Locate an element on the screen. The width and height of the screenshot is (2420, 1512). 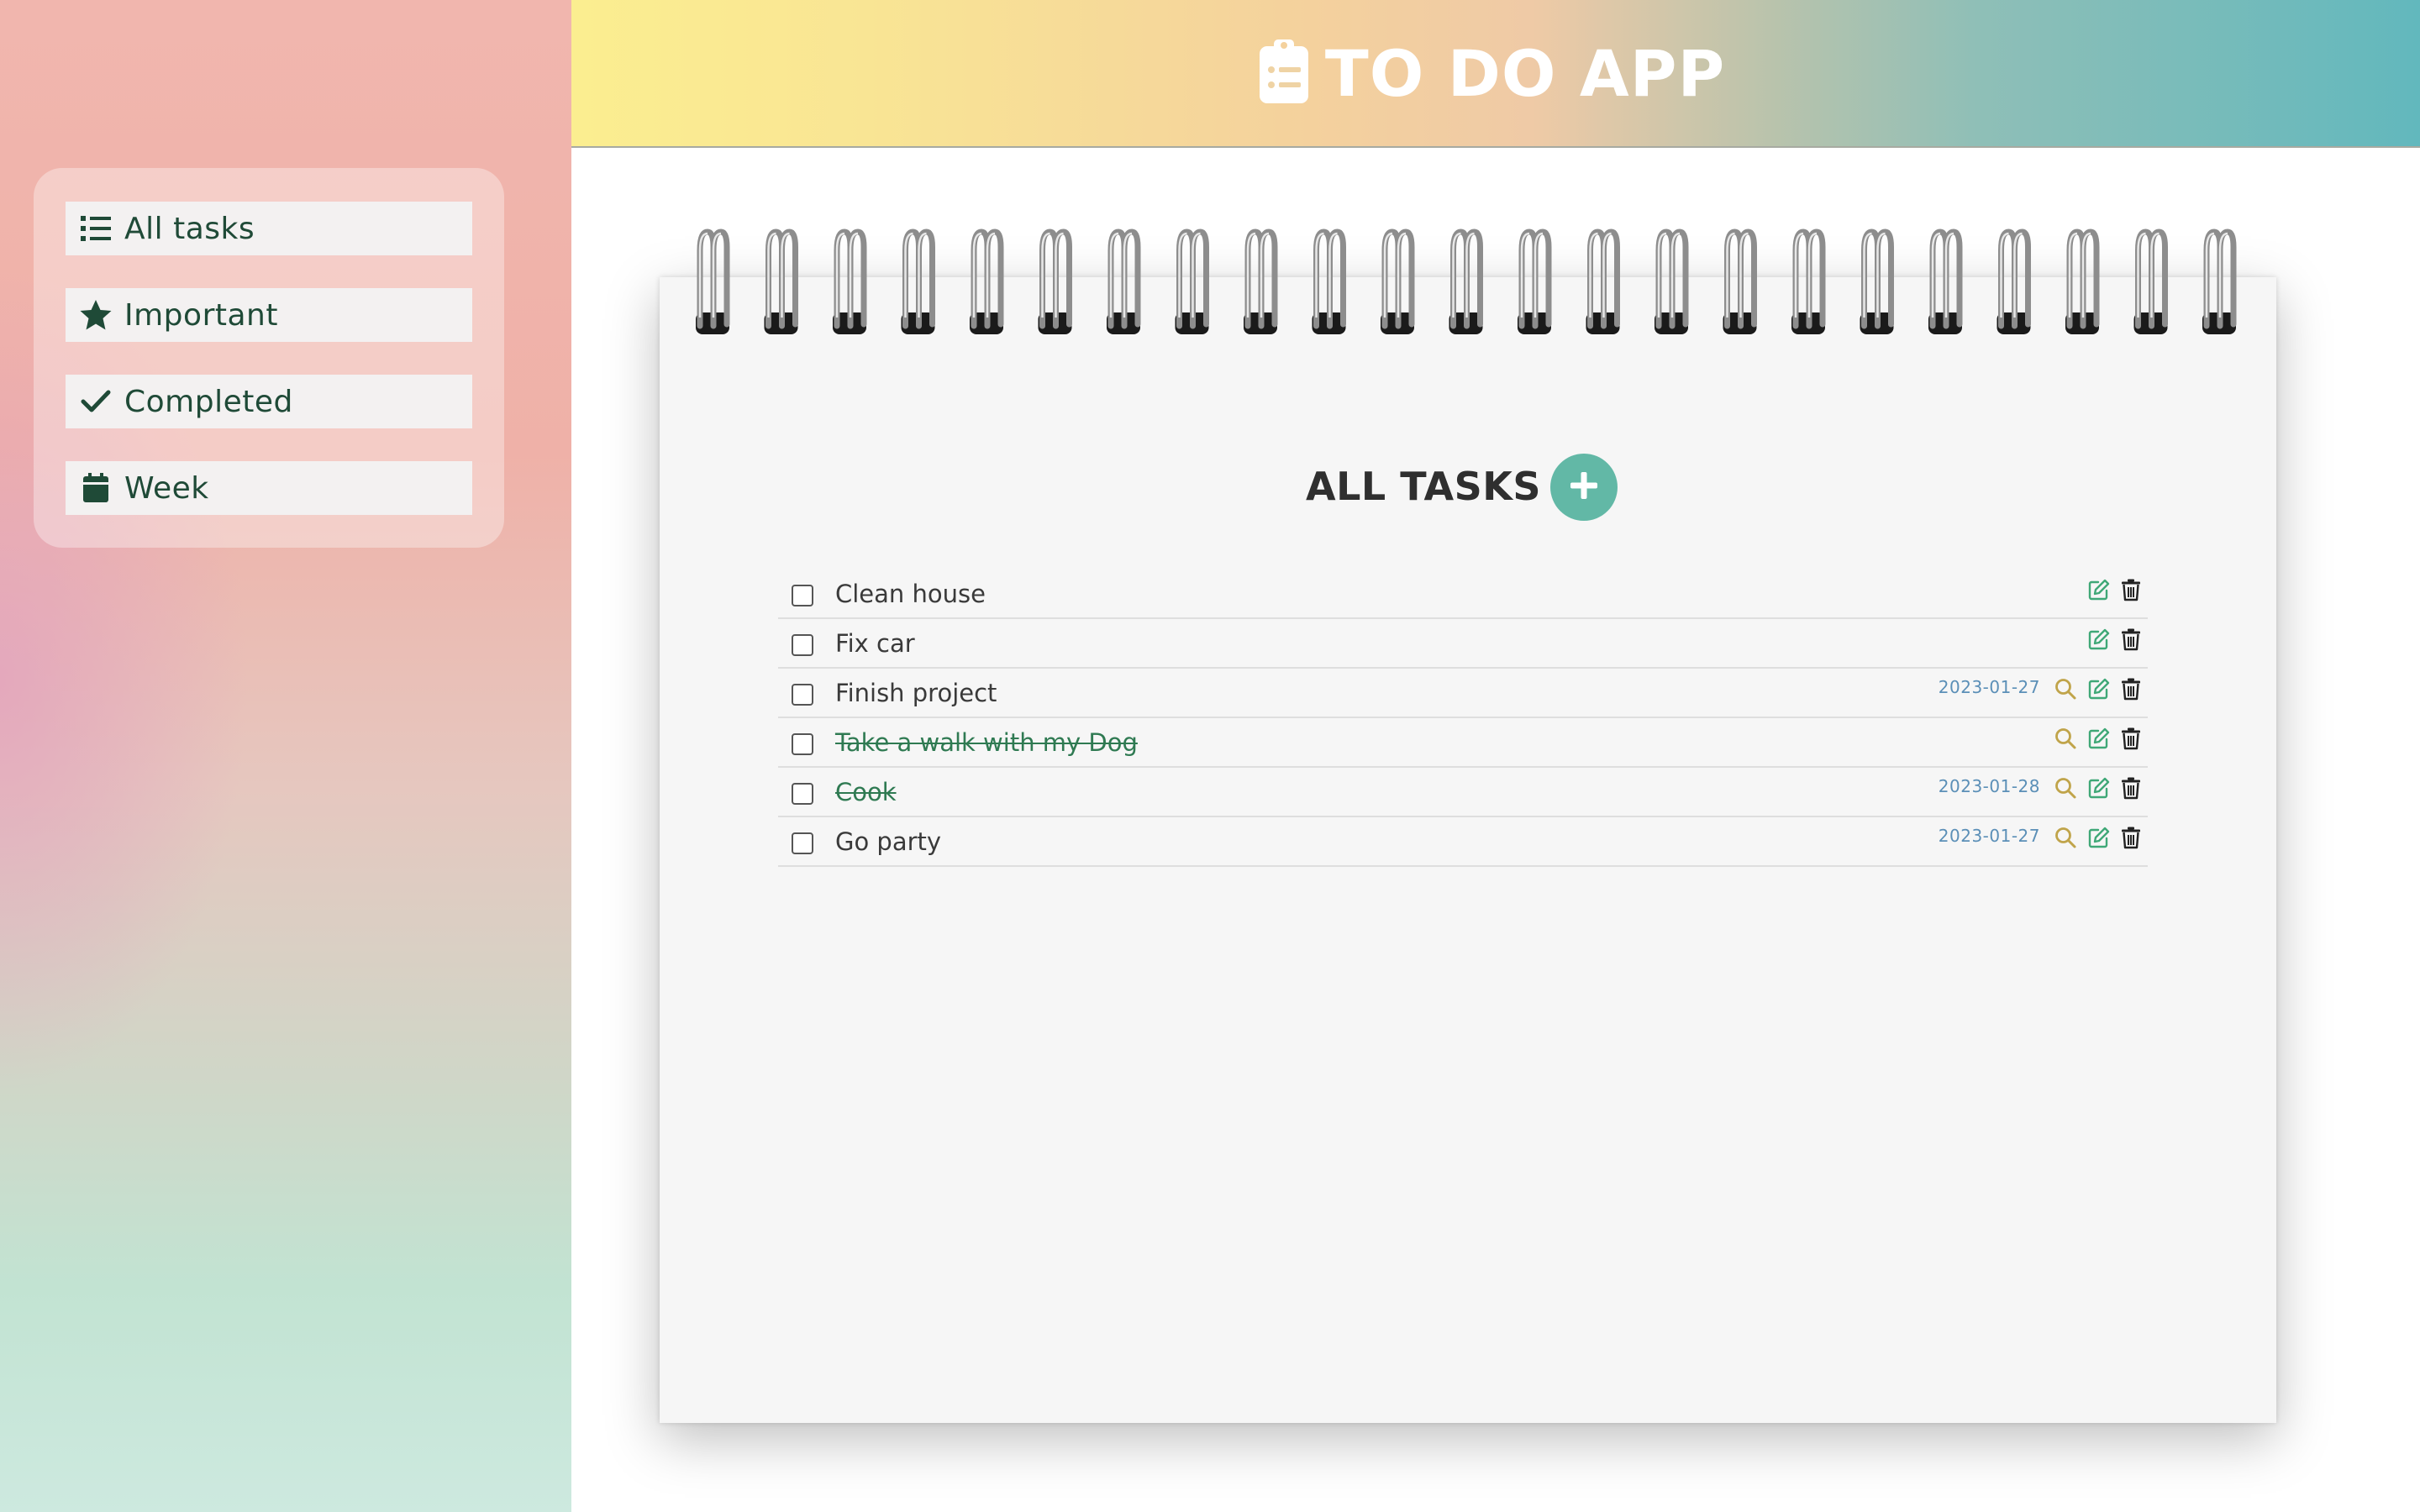
task-title: Clean house is located at coordinates (910, 594).